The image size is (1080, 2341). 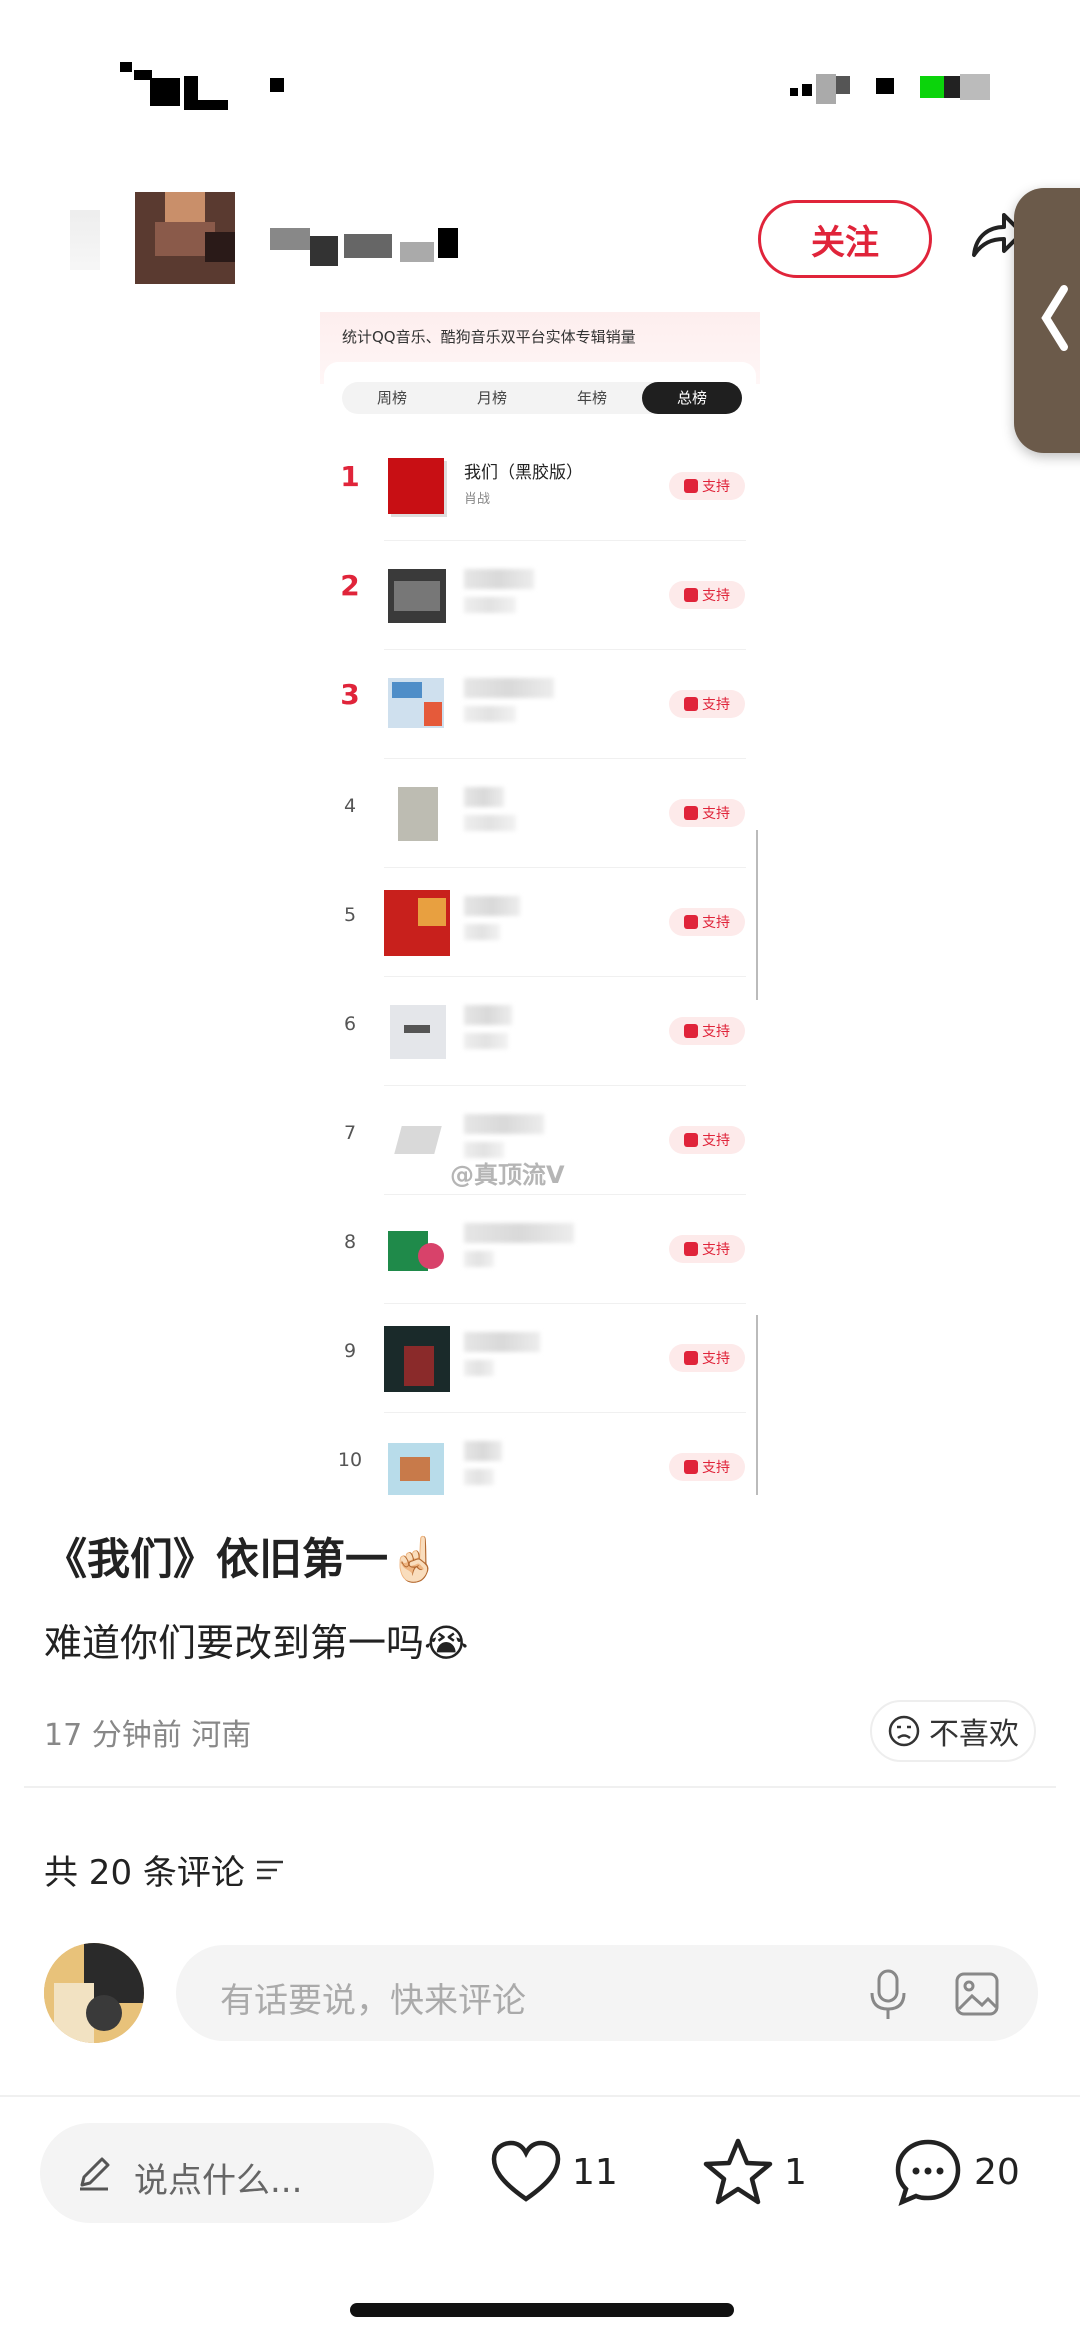 What do you see at coordinates (540, 595) in the screenshot?
I see `rank-row-2: 2 支持` at bounding box center [540, 595].